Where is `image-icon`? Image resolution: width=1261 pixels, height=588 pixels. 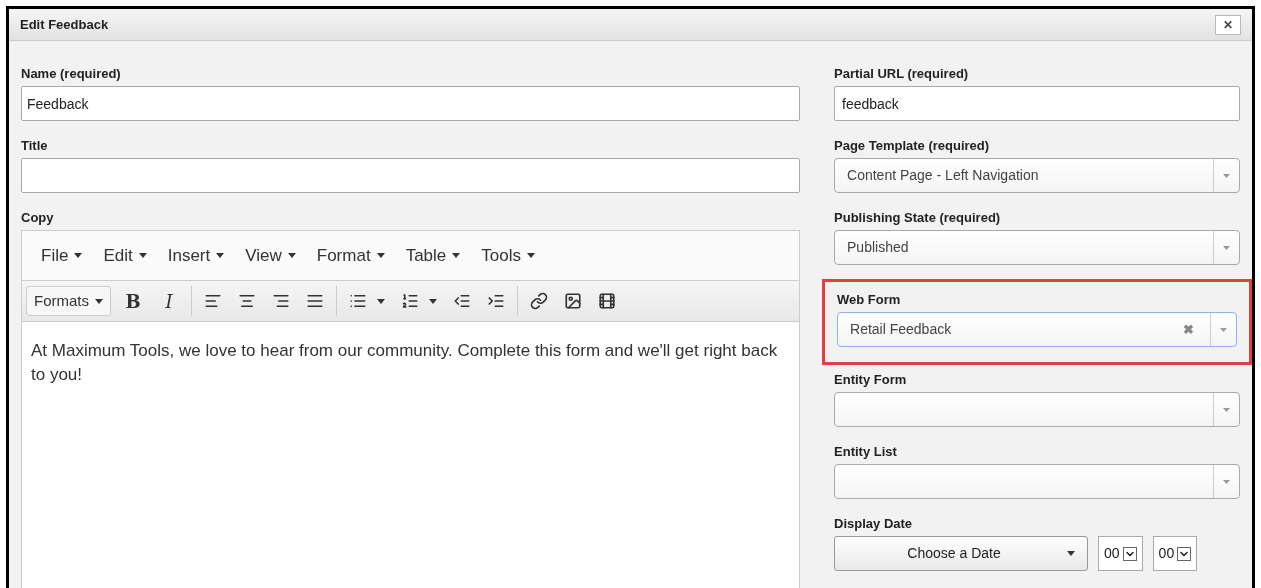
image-icon is located at coordinates (573, 301).